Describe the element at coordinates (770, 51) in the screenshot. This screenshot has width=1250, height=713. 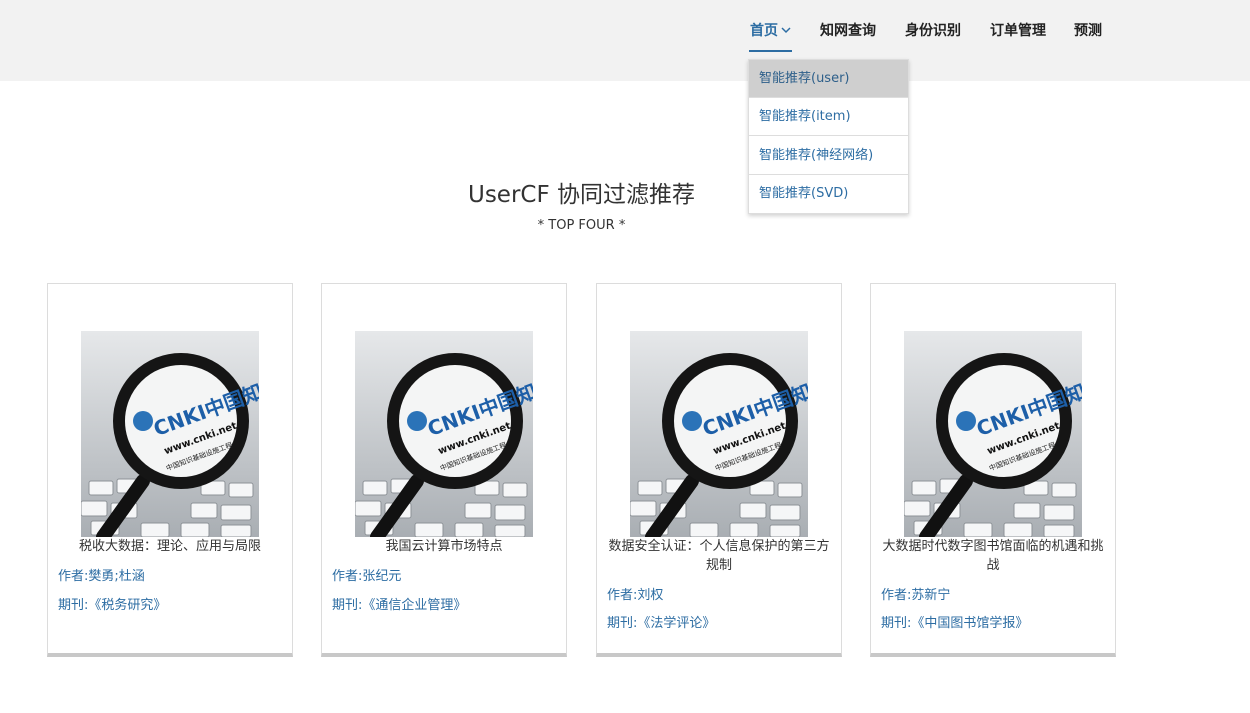
I see `nav-active-indicator` at that location.